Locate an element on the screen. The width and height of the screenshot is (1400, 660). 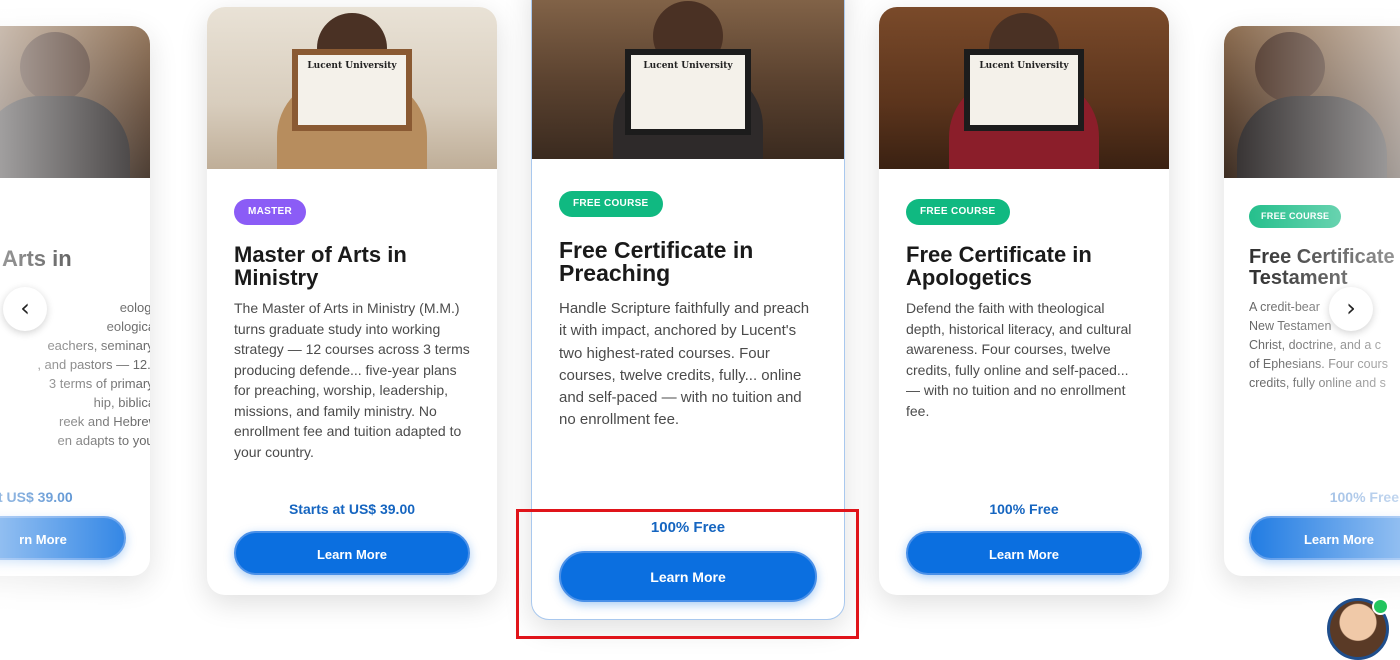
carousel-prev-button: ‹ is located at coordinates (25, 309).